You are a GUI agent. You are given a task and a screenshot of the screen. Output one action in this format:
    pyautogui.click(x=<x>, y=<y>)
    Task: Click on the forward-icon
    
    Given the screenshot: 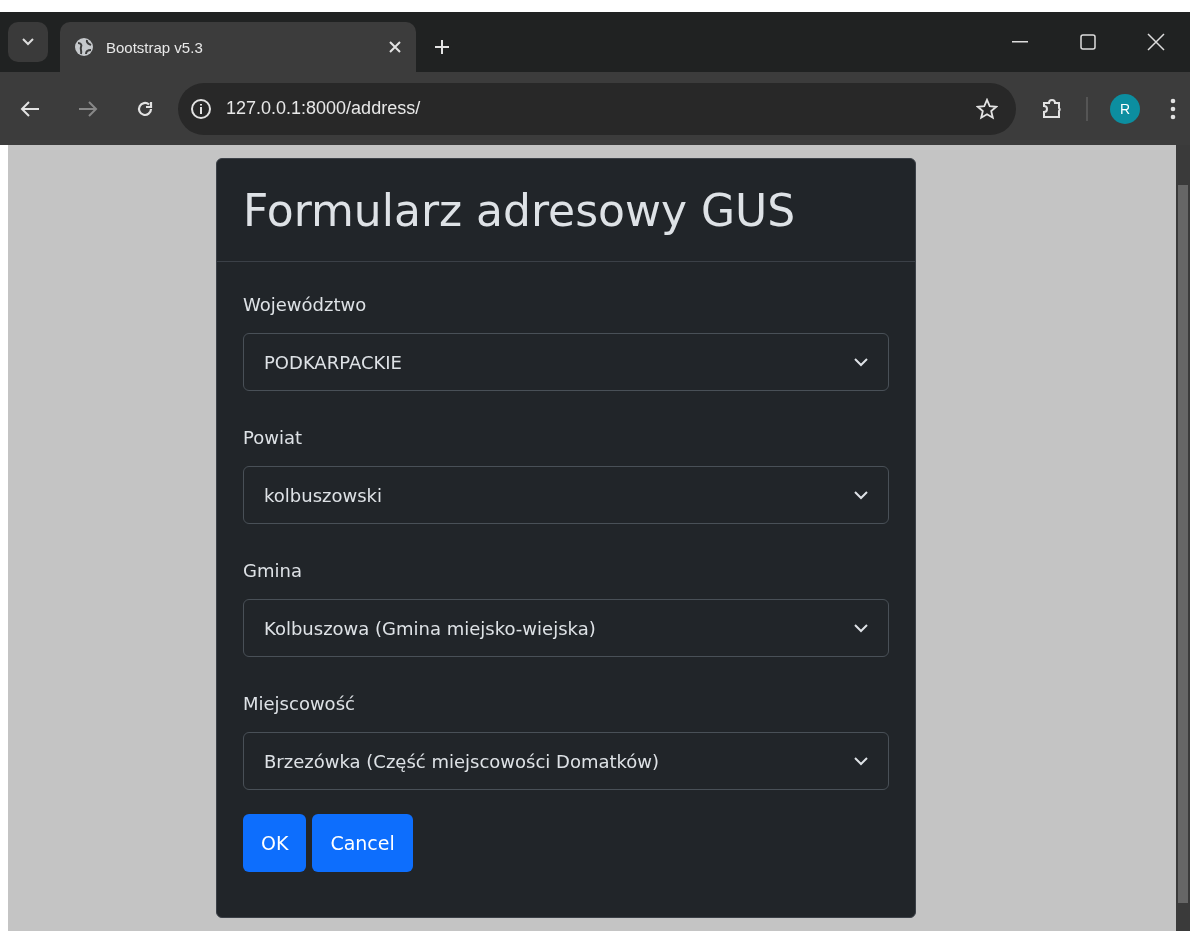 What is the action you would take?
    pyautogui.click(x=88, y=108)
    